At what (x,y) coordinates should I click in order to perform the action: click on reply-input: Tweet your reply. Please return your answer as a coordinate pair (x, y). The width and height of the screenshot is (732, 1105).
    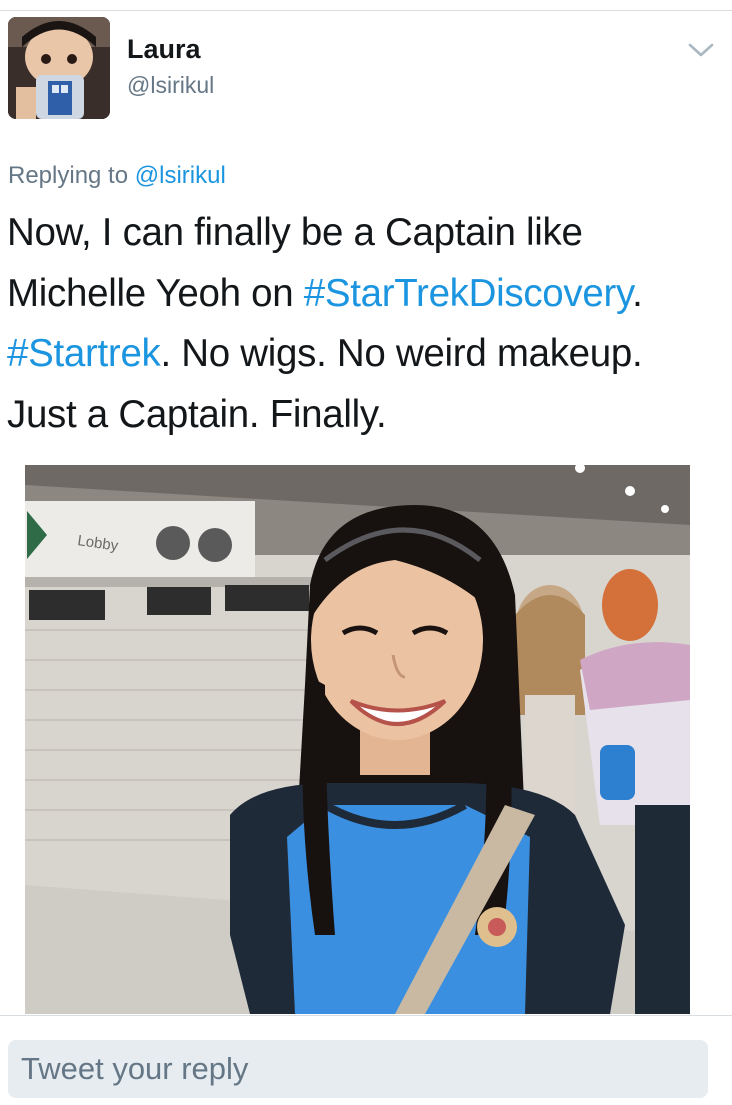
    Looking at the image, I should click on (358, 1069).